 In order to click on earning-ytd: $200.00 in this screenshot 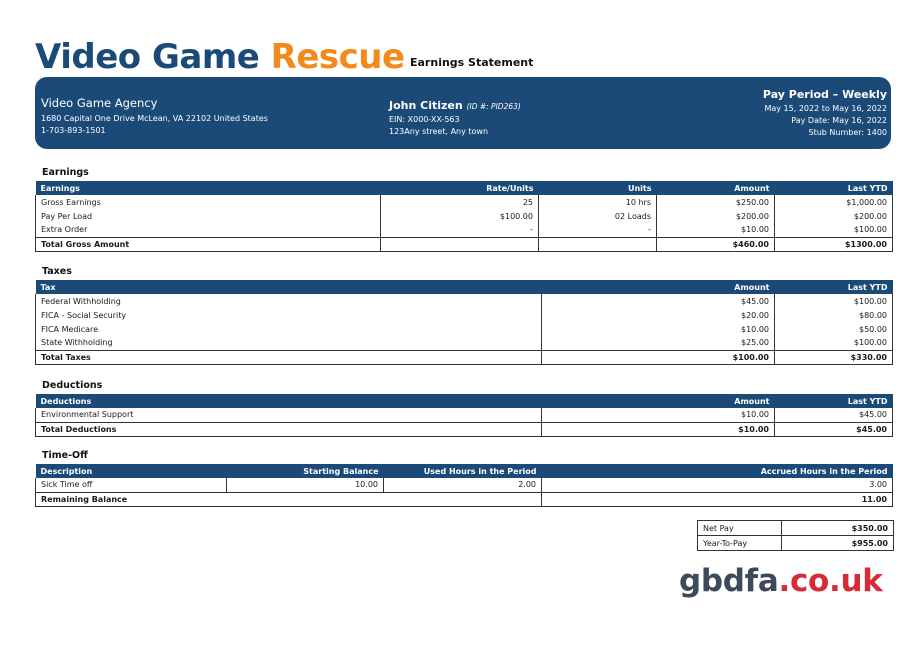, I will do `click(833, 216)`.